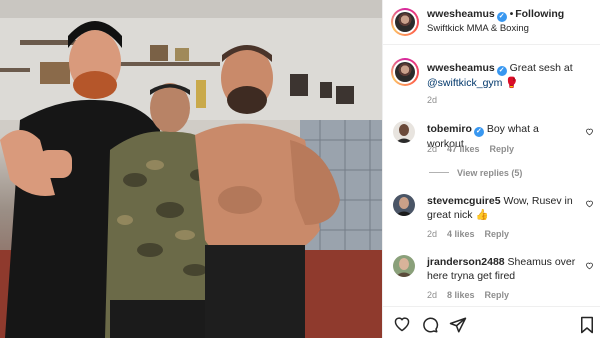 The height and width of the screenshot is (338, 600). I want to click on caption-avatar, so click(405, 72).